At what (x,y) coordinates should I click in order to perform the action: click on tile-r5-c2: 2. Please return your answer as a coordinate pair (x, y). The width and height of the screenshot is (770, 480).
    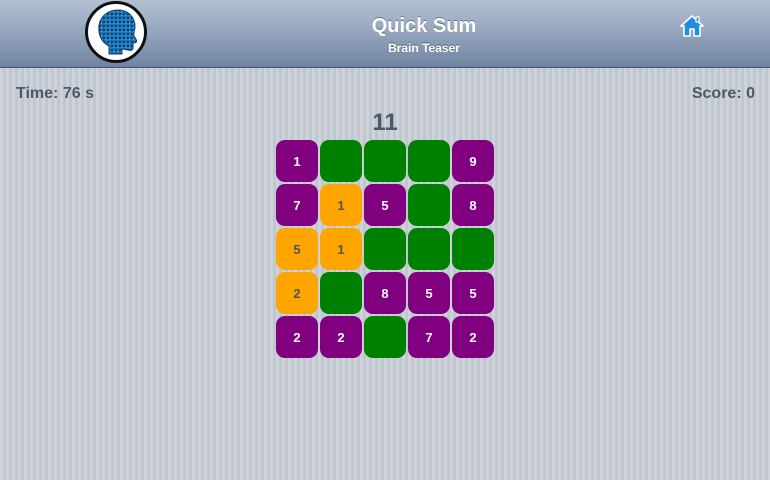
    Looking at the image, I should click on (341, 337).